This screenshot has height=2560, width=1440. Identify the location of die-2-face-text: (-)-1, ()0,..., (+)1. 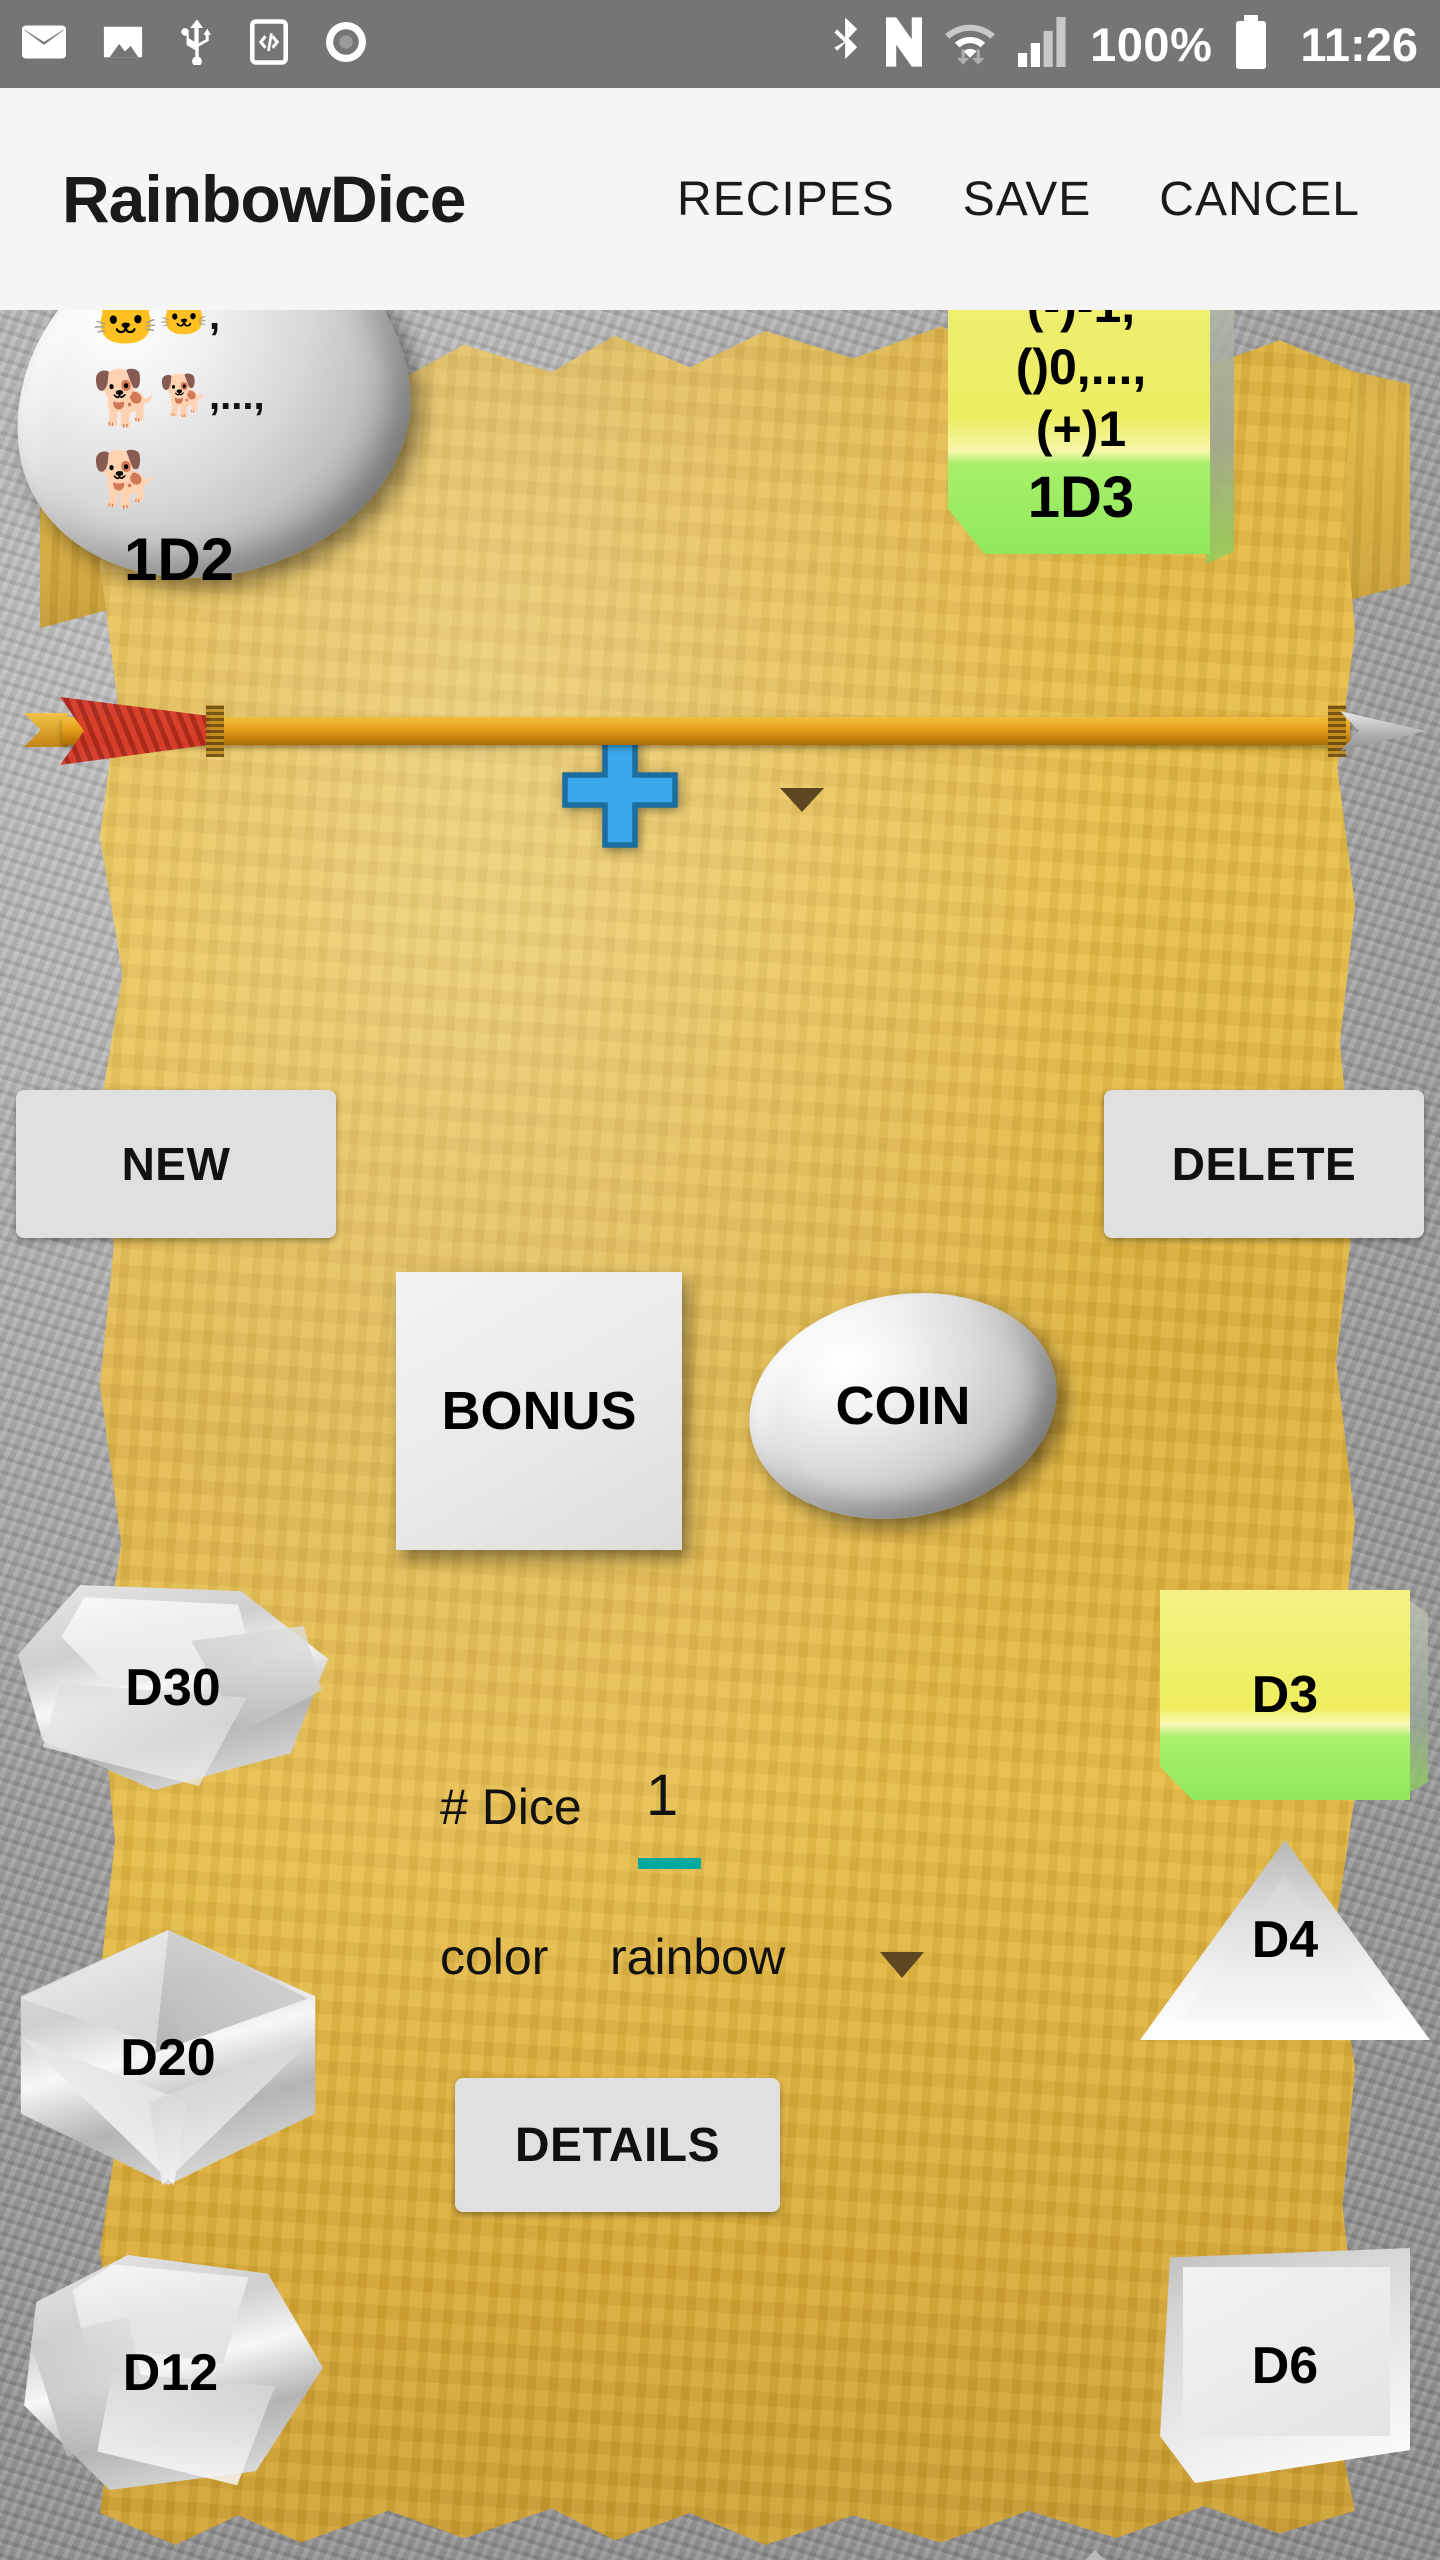
(1081, 385).